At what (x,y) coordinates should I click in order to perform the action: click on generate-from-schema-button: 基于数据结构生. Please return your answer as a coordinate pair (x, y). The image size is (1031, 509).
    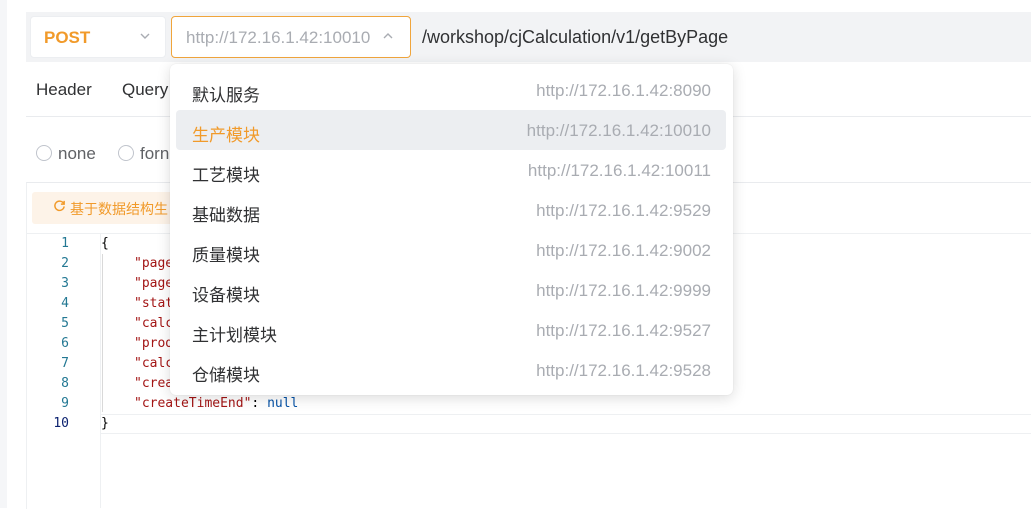
    Looking at the image, I should click on (109, 208).